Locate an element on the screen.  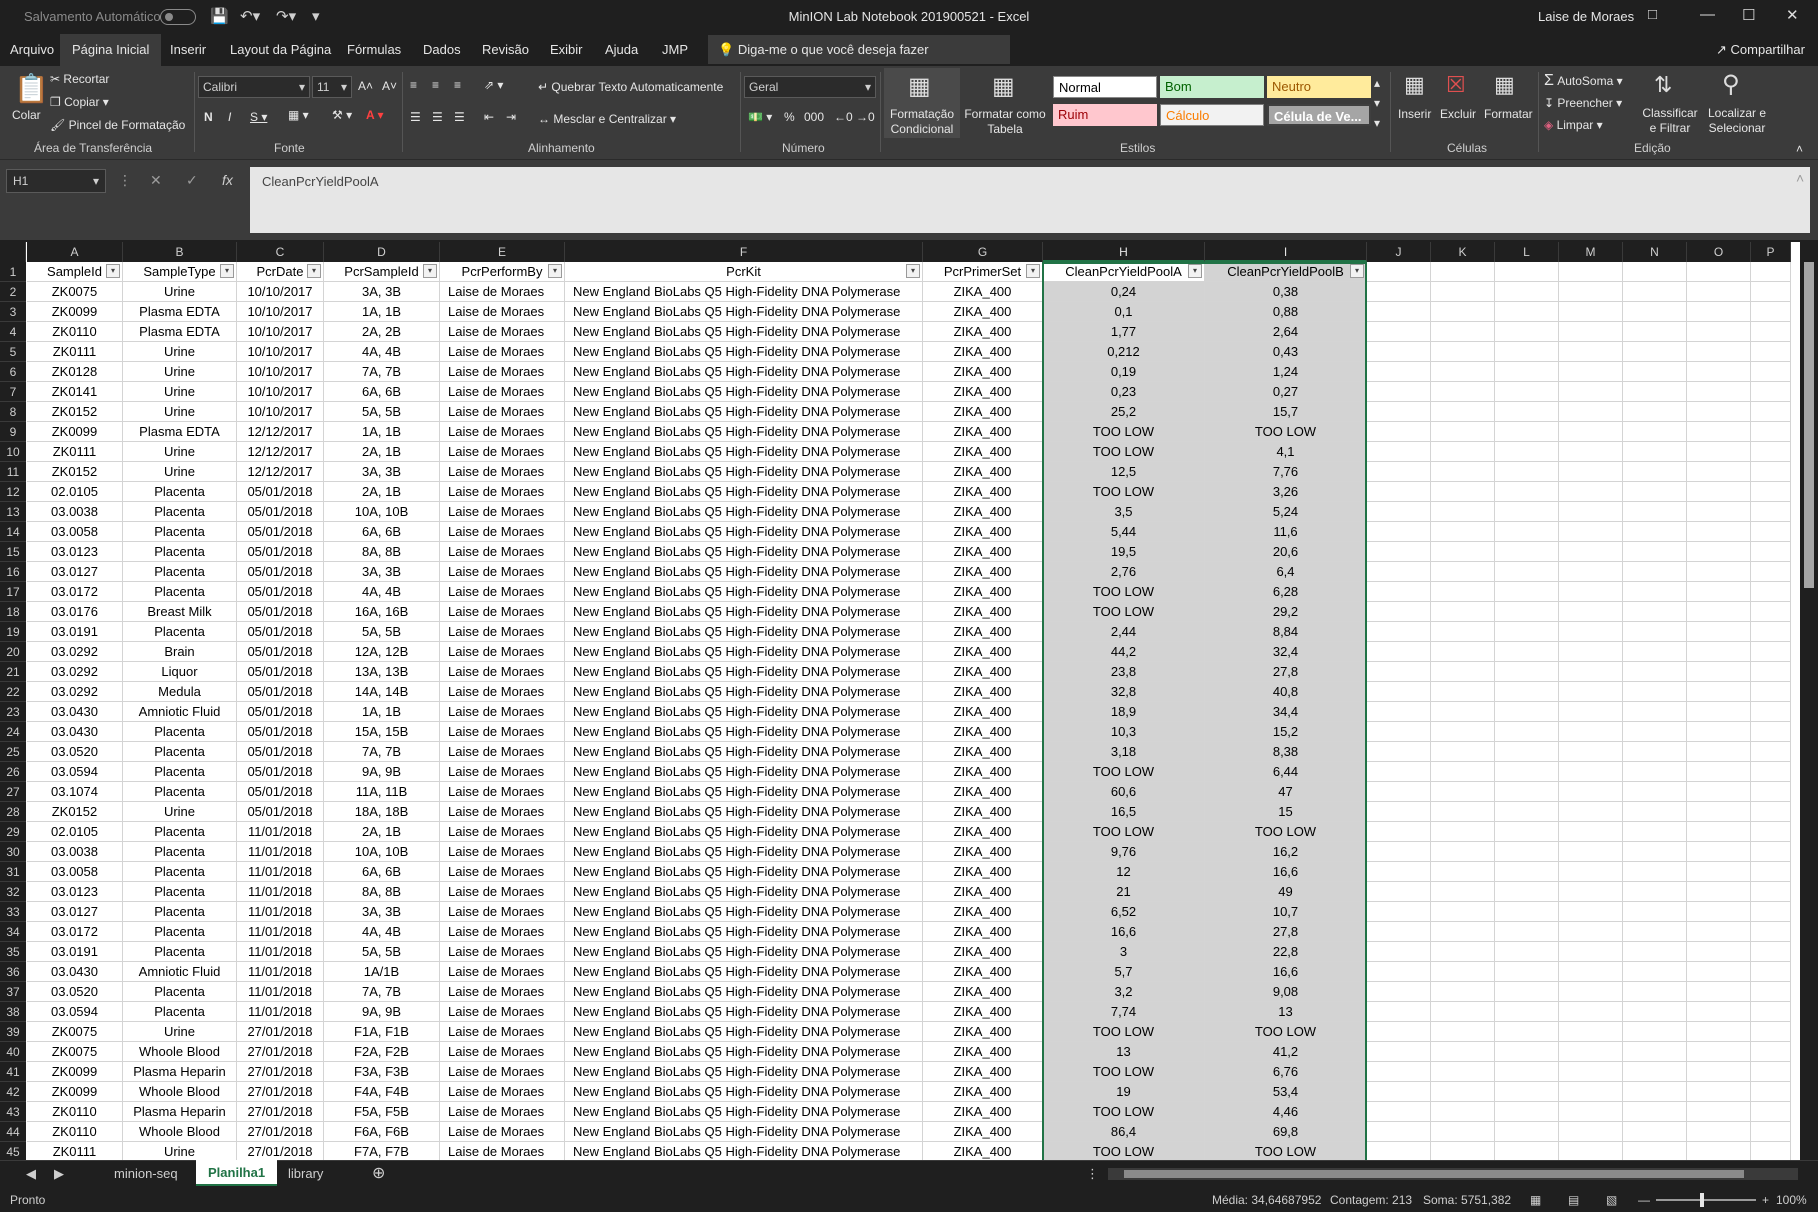
row-header: 15 is located at coordinates (13, 552).